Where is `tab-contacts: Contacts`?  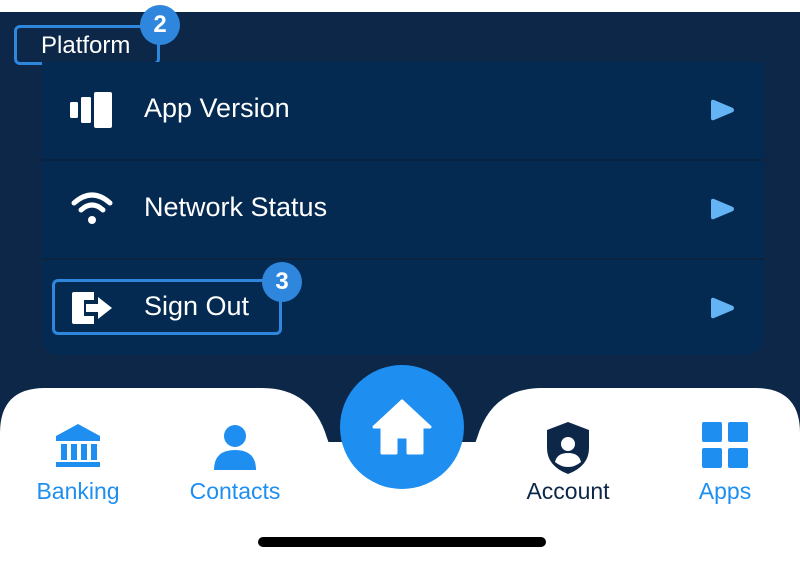
tab-contacts: Contacts is located at coordinates (235, 470).